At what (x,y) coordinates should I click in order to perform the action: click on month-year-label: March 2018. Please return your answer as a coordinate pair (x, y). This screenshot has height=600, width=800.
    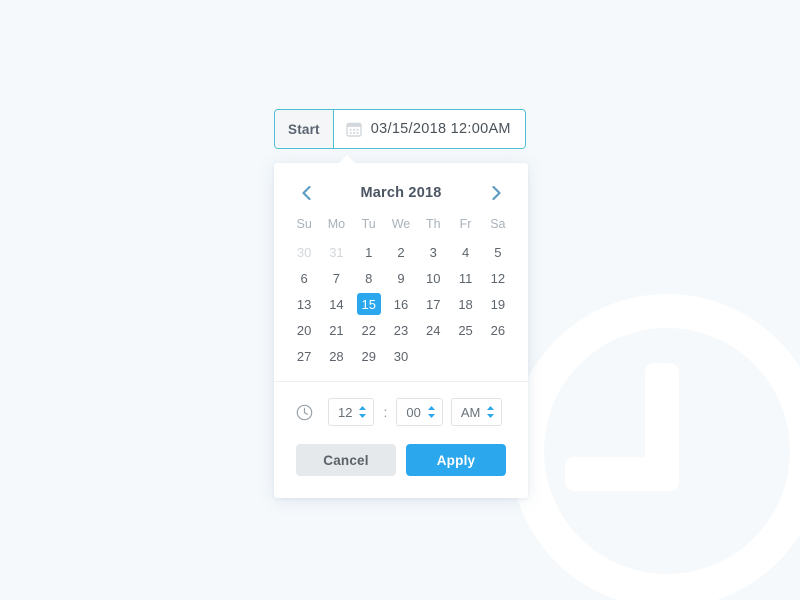
    Looking at the image, I should click on (401, 193).